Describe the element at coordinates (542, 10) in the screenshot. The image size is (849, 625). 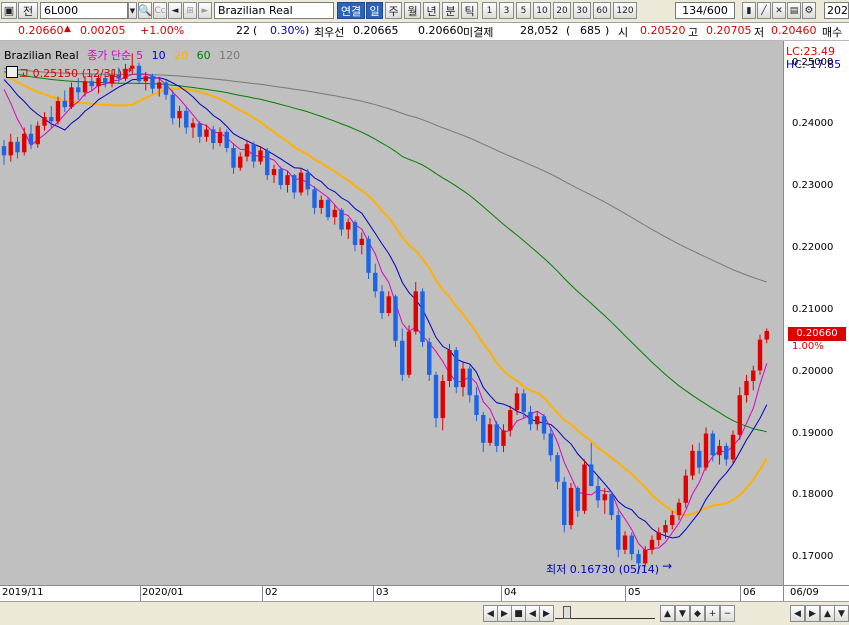
I see `minute-10-button: 10` at that location.